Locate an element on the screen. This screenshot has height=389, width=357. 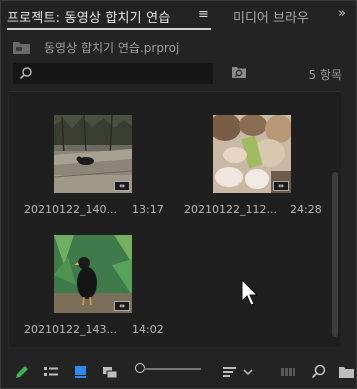
pencil-icon is located at coordinates (22, 372).